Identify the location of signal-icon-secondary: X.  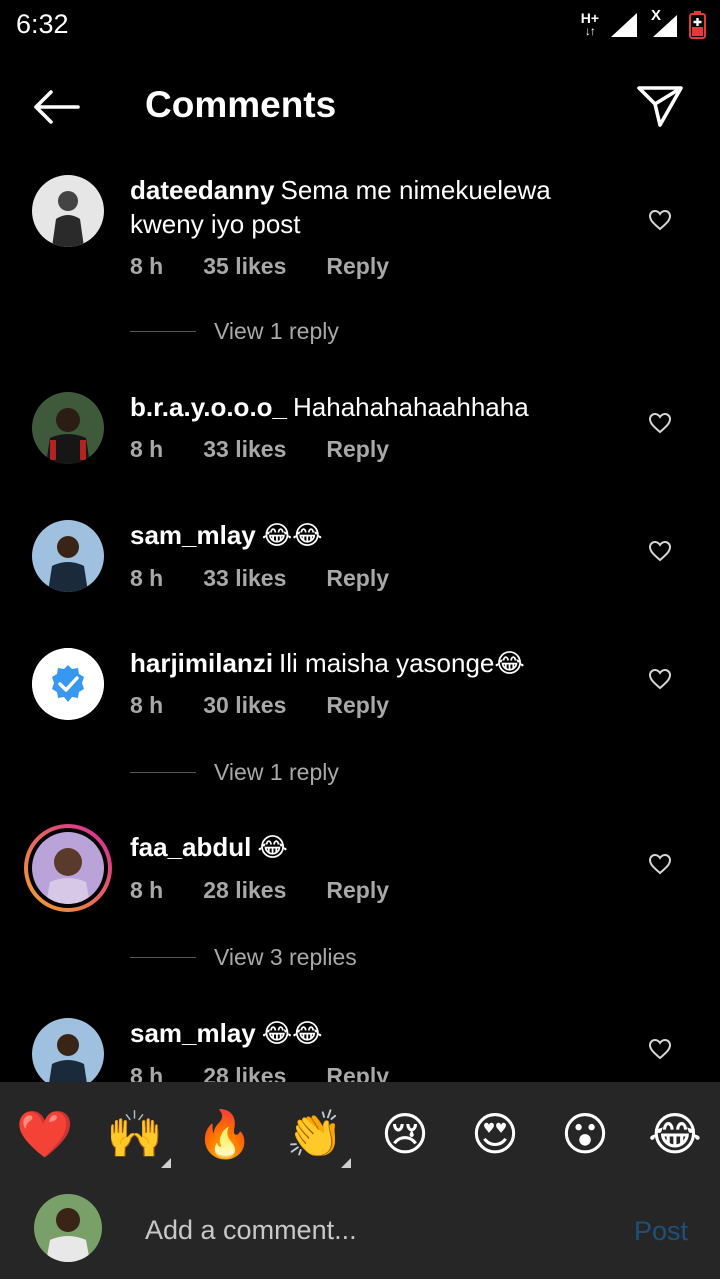
(664, 23).